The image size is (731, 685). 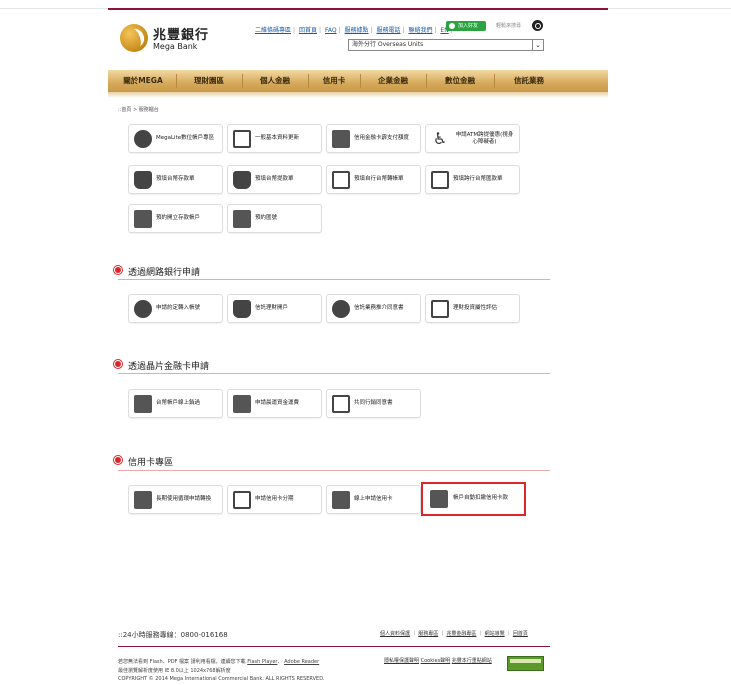 I want to click on tile-label: 預填台幣存款單, so click(x=175, y=179).